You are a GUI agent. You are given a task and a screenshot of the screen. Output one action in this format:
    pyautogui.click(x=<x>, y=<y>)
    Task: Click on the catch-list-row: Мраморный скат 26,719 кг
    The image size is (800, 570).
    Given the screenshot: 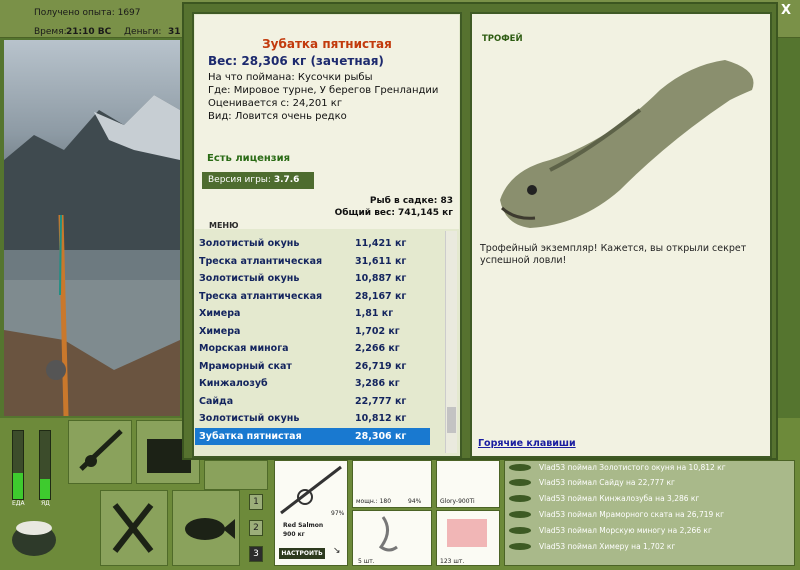 What is the action you would take?
    pyautogui.click(x=312, y=366)
    